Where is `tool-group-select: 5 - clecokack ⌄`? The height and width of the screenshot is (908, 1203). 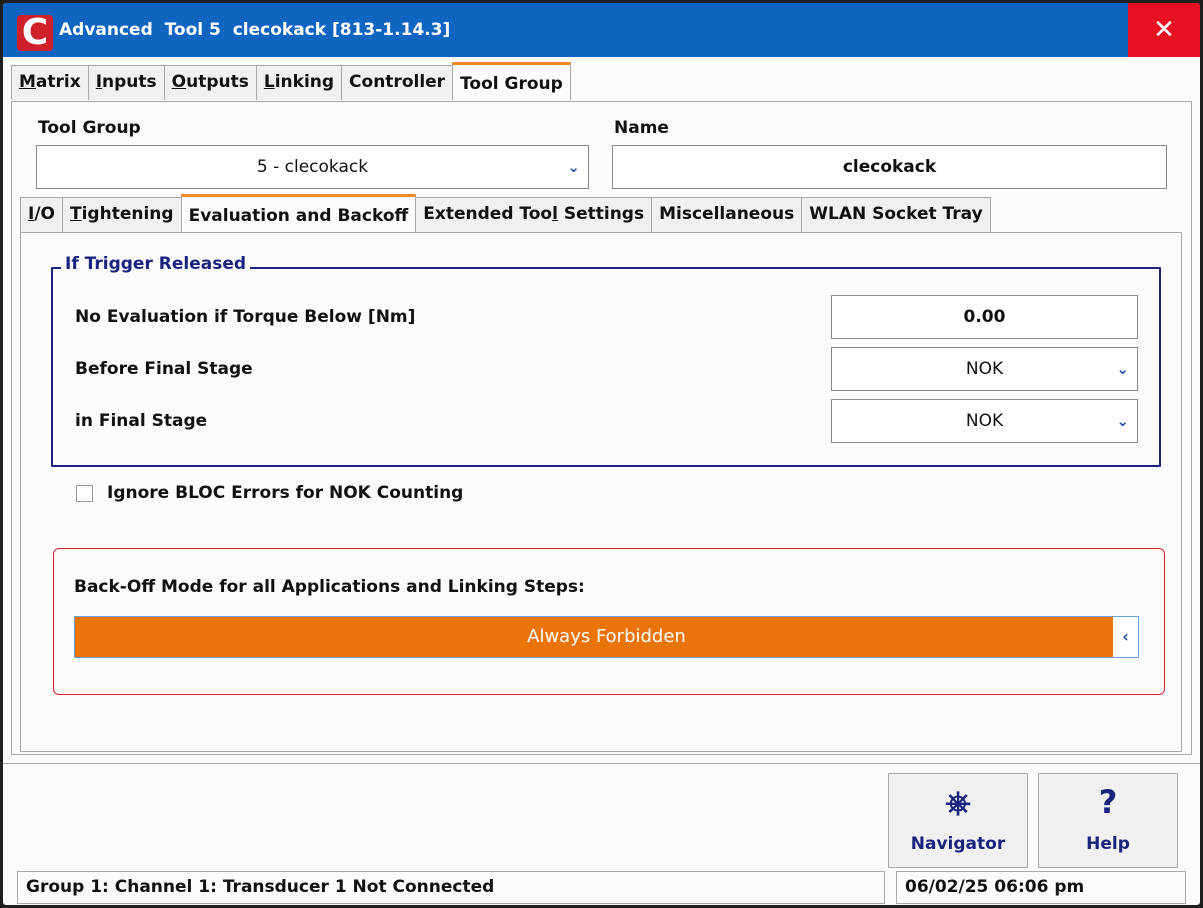
tool-group-select: 5 - clecokack ⌄ is located at coordinates (312, 167).